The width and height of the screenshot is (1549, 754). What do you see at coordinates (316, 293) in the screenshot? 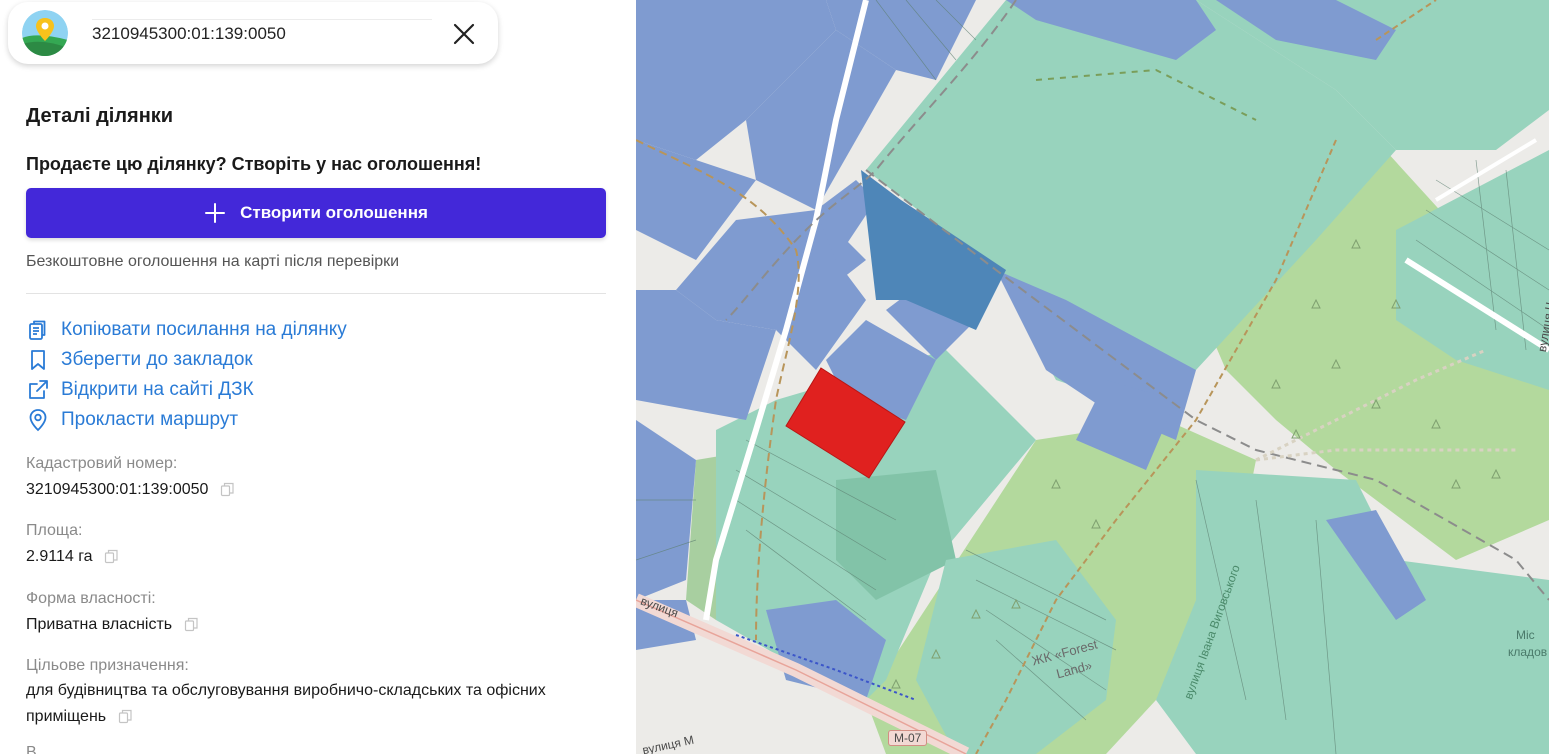
I see `divider` at bounding box center [316, 293].